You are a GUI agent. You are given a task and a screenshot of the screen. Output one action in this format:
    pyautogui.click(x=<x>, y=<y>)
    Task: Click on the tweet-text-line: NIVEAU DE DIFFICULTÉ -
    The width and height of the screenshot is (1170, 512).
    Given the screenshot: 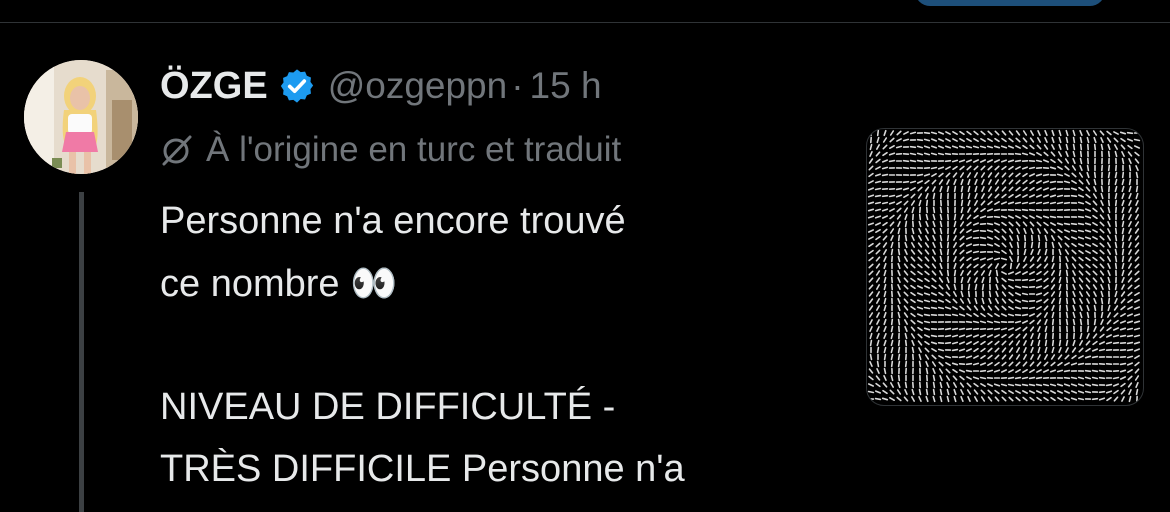 What is the action you would take?
    pyautogui.click(x=490, y=407)
    